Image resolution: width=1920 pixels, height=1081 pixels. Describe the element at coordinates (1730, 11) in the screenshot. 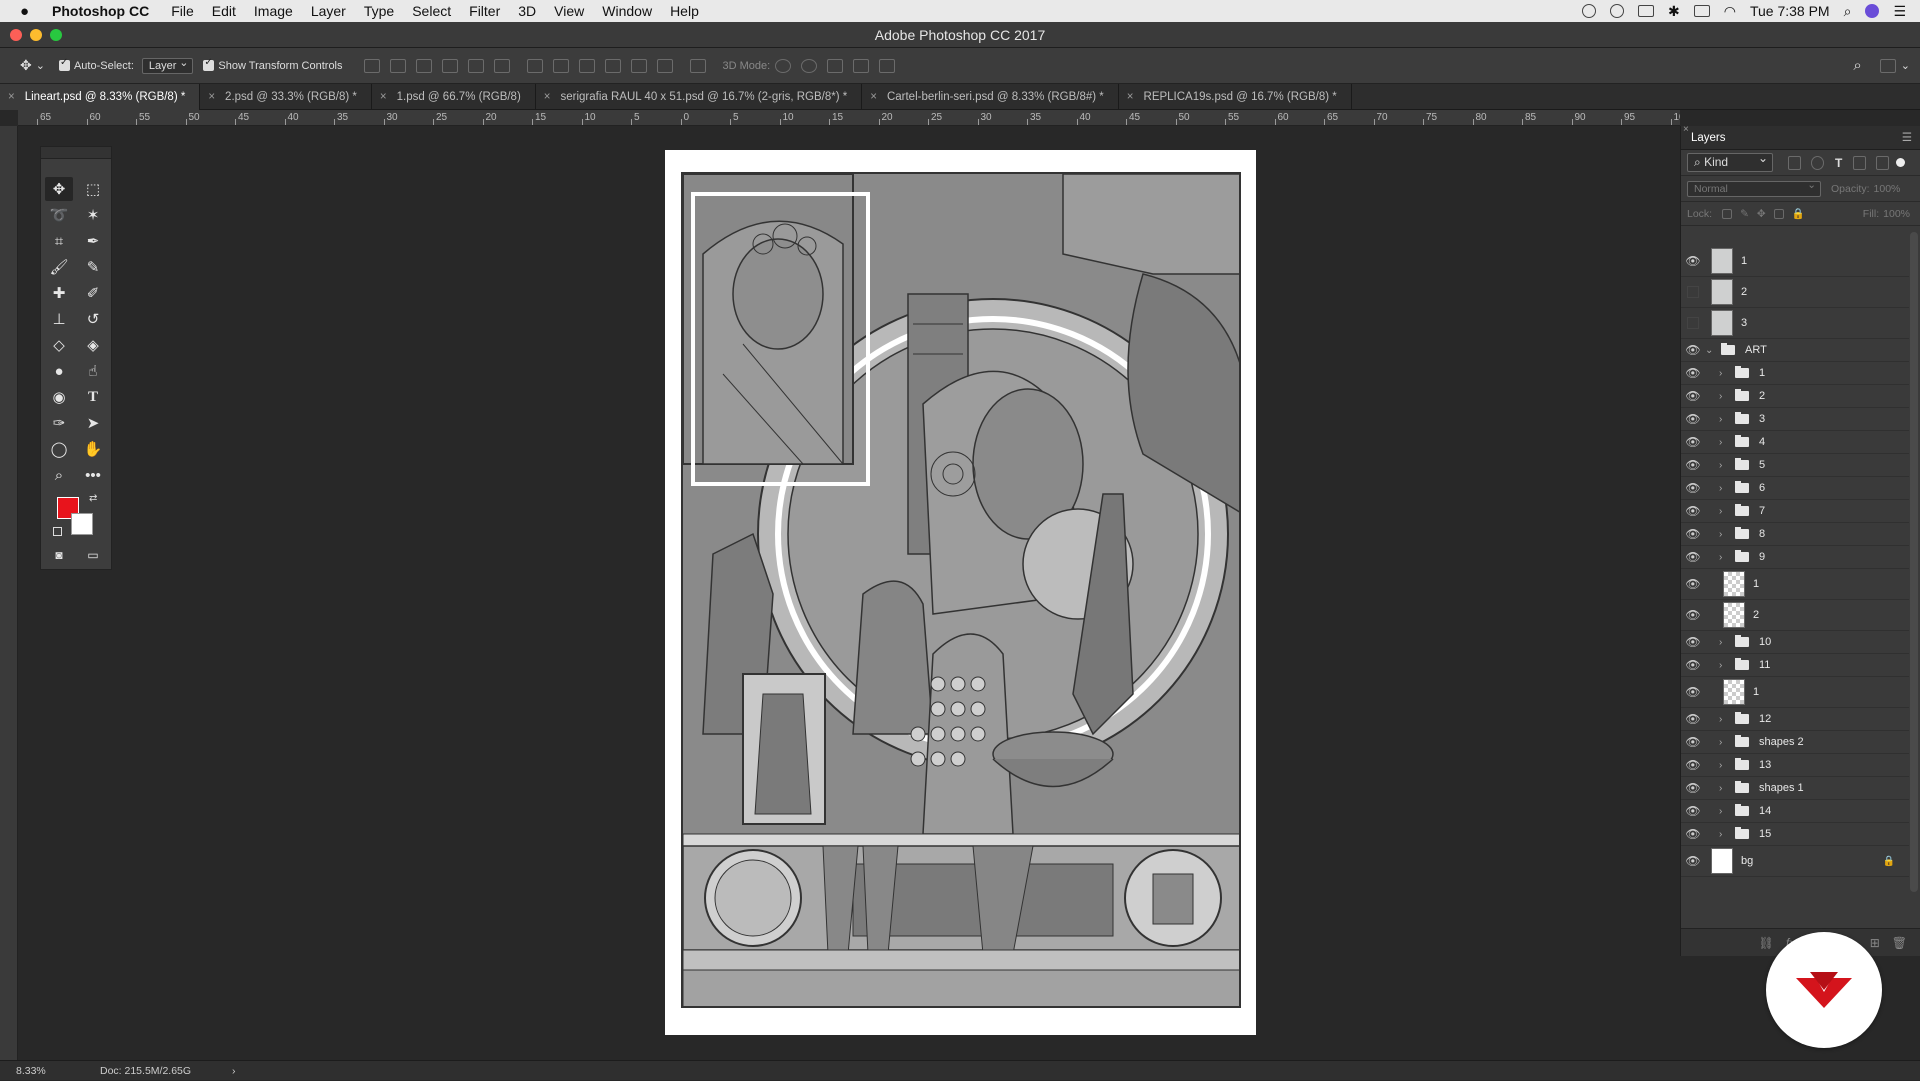

I see `wifi-icon: ◠` at that location.